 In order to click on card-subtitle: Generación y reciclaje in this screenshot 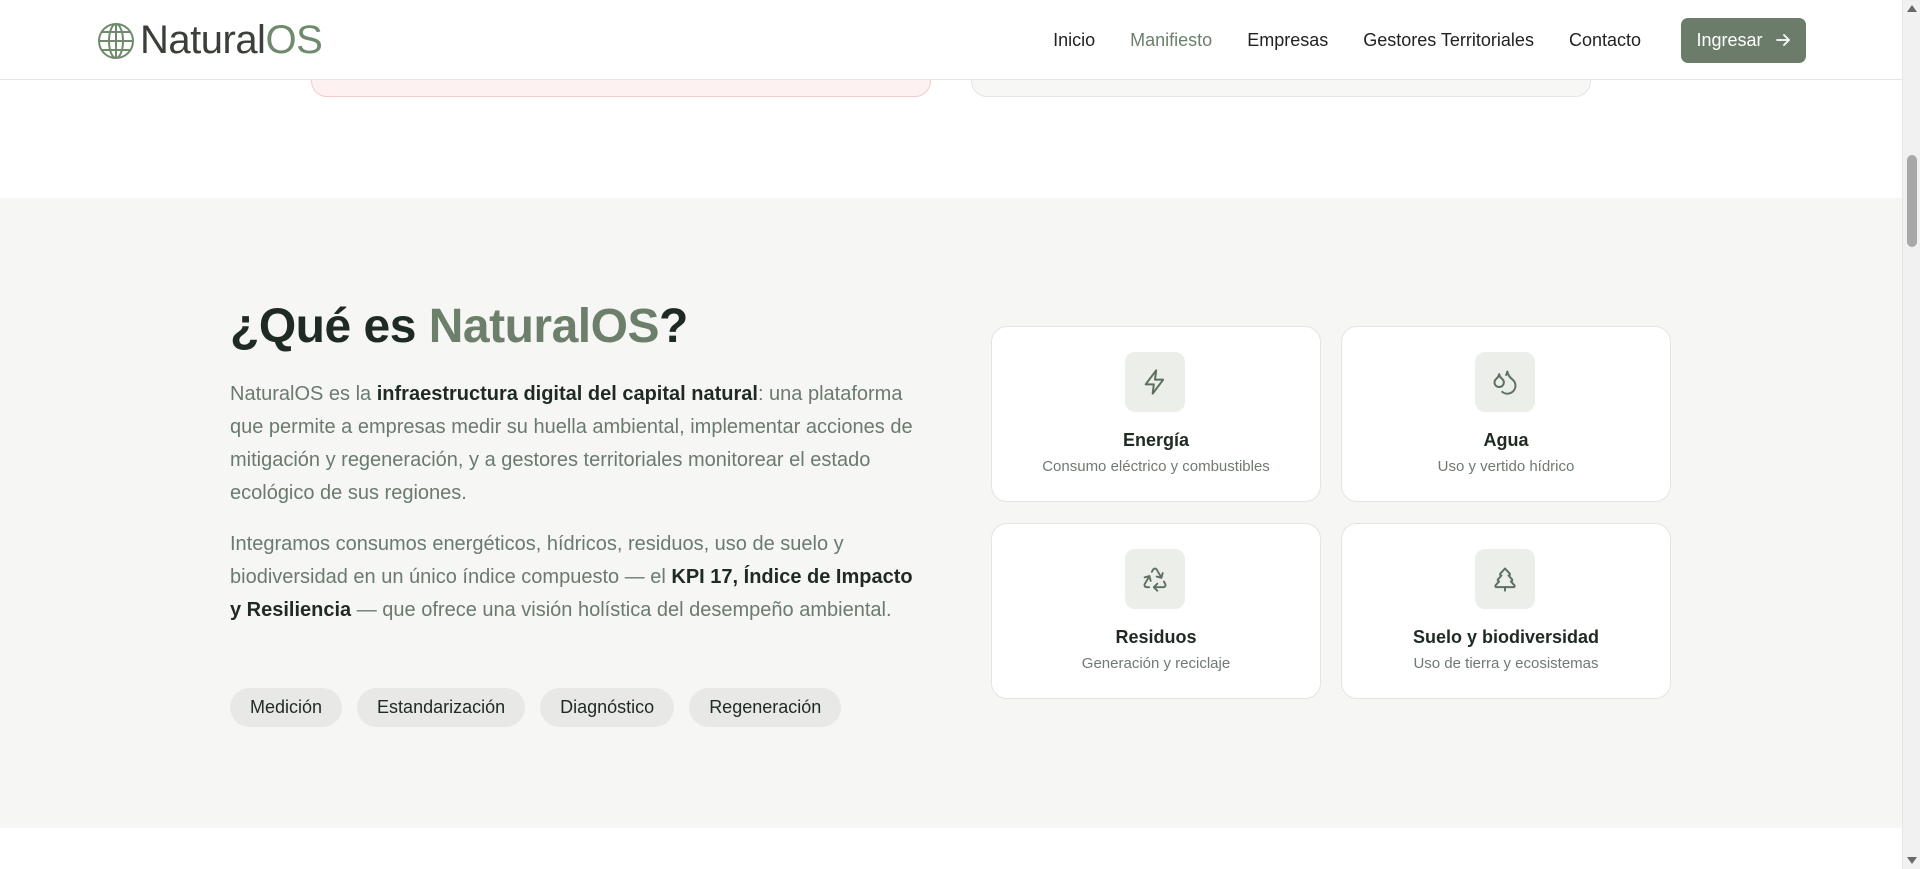, I will do `click(1156, 663)`.